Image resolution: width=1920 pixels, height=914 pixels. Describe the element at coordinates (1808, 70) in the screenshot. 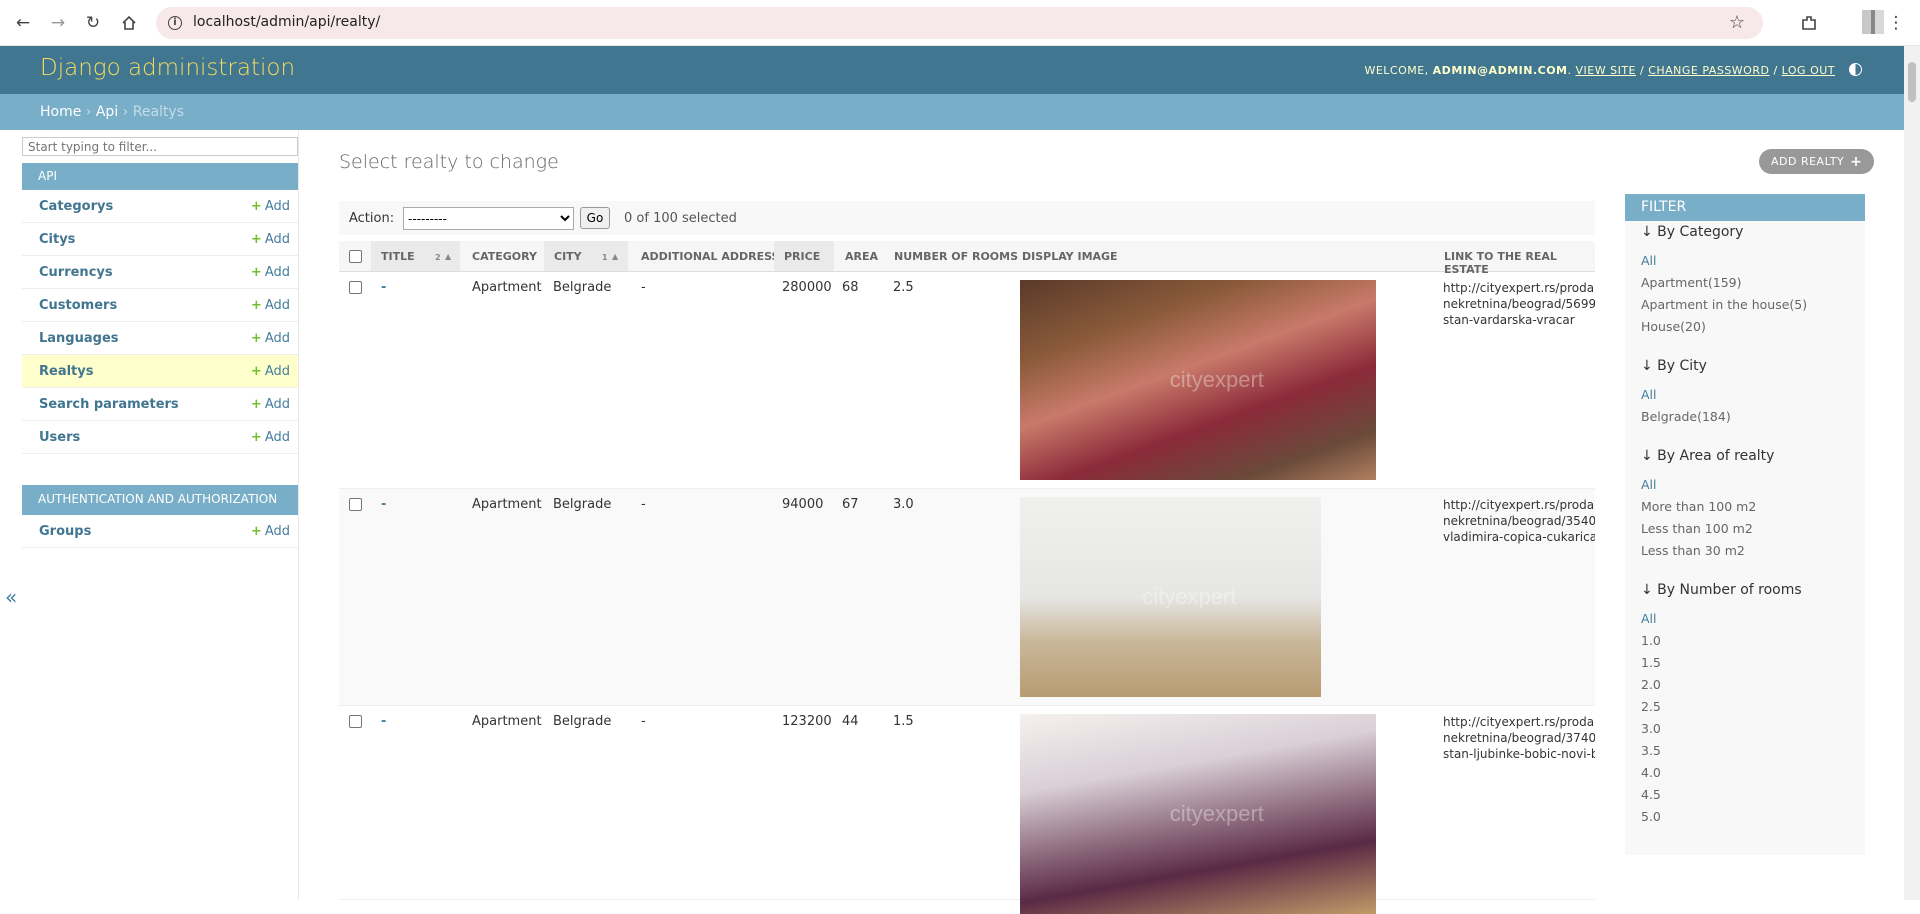

I see `log-out-link: Log out` at that location.